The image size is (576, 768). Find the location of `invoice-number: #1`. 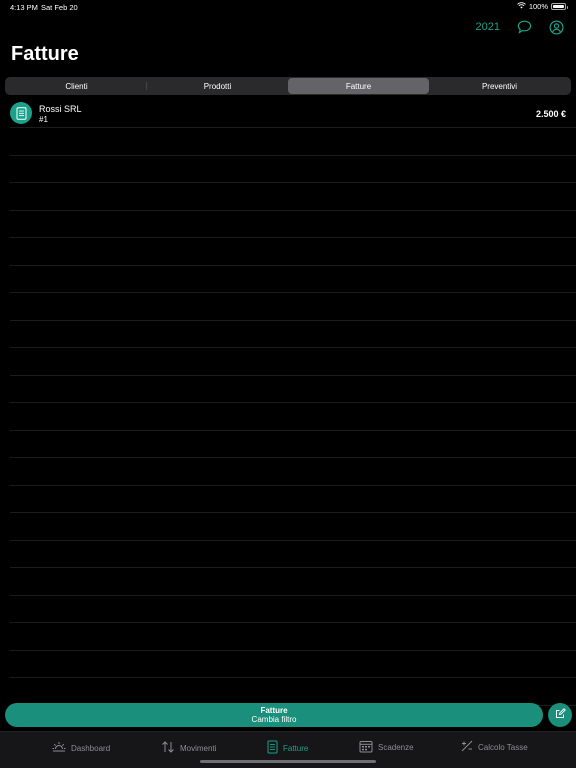

invoice-number: #1 is located at coordinates (43, 119).